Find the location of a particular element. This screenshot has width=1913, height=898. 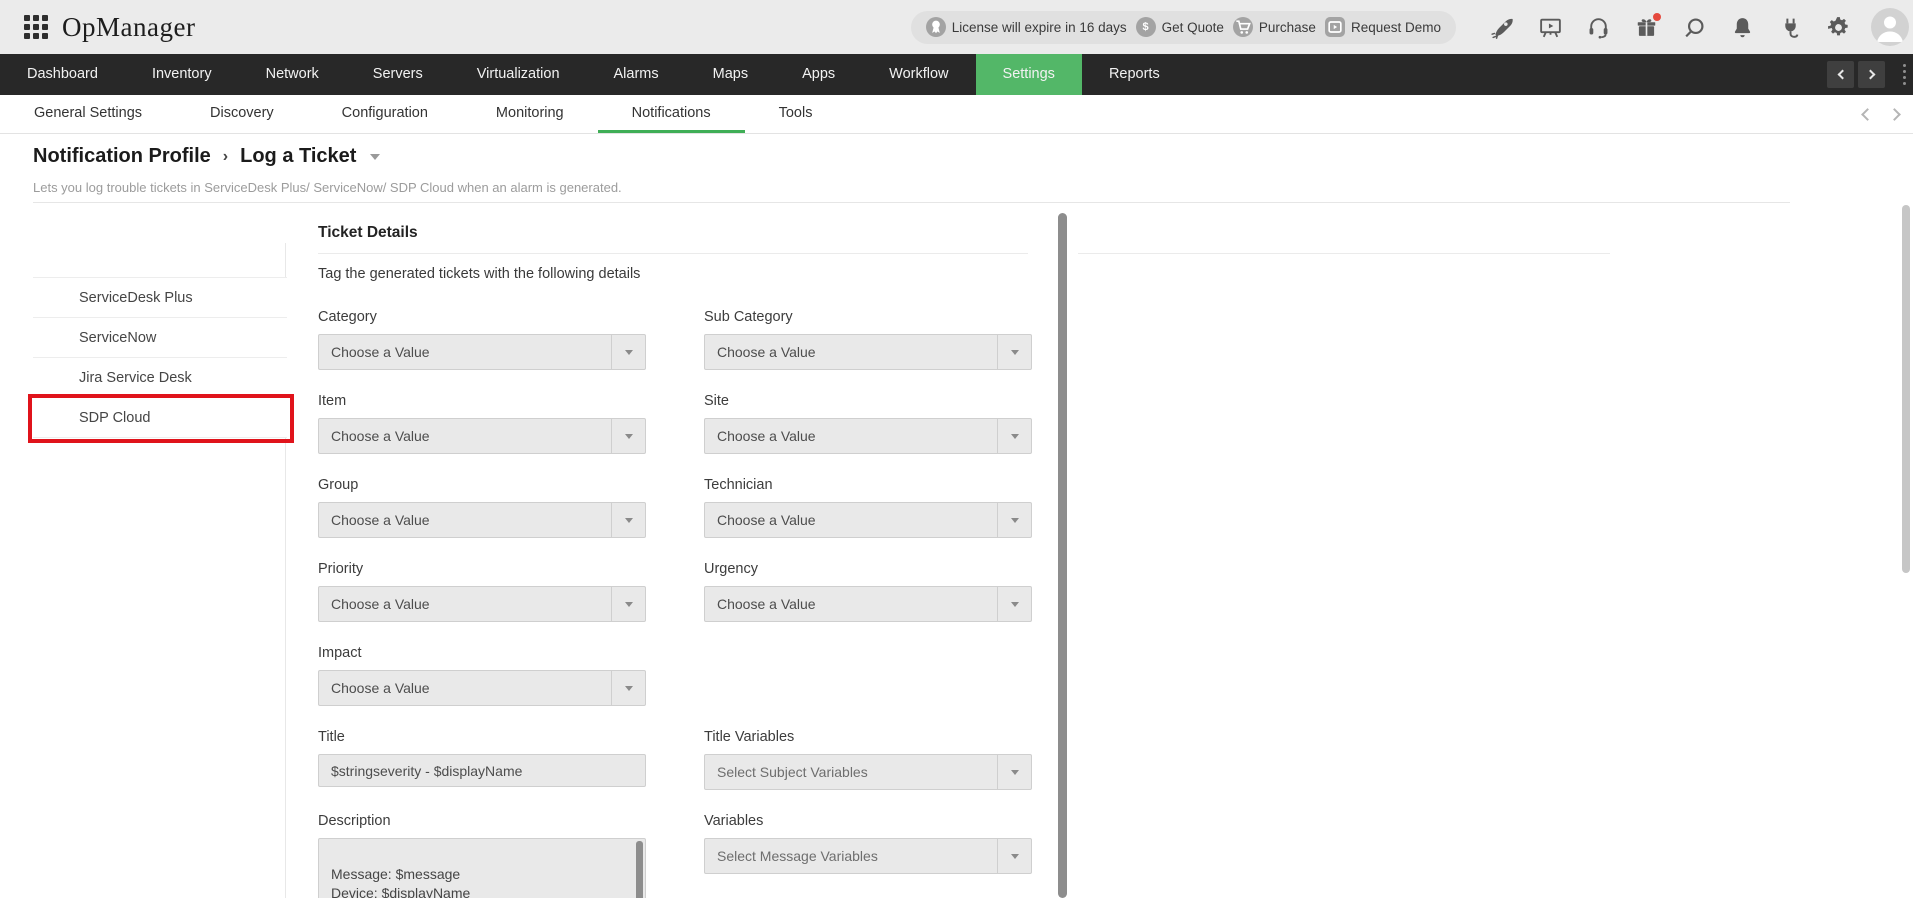

license-status: License will expire in 16 days is located at coordinates (1026, 27).